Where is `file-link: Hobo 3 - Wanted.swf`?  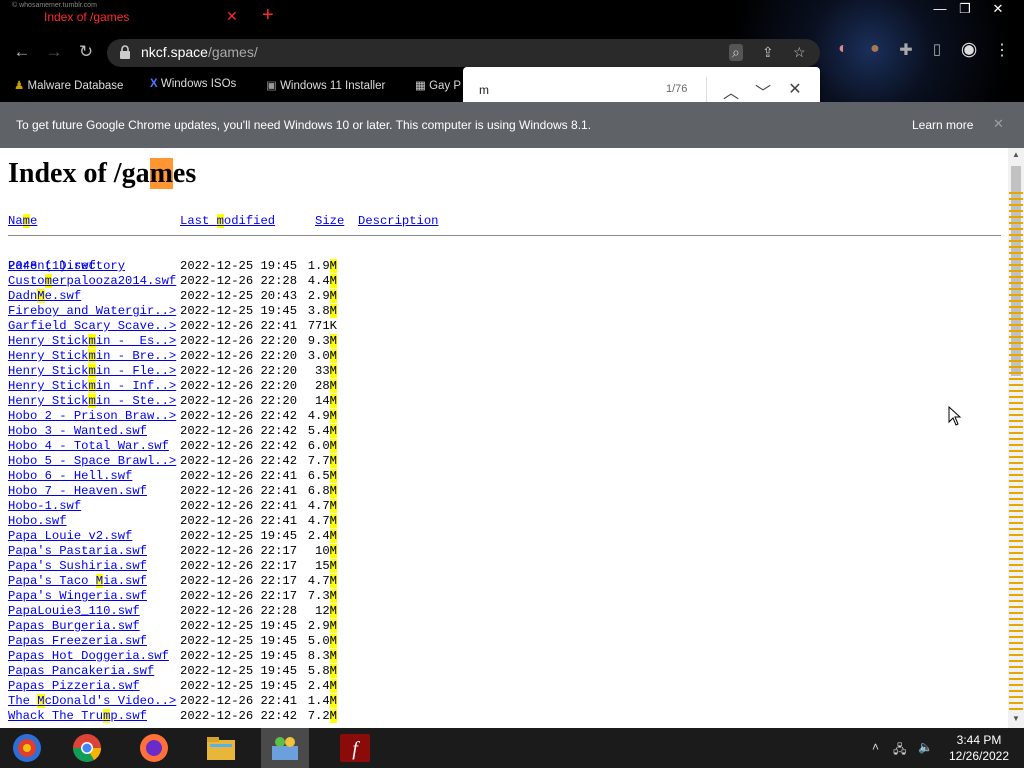 file-link: Hobo 3 - Wanted.swf is located at coordinates (77, 431).